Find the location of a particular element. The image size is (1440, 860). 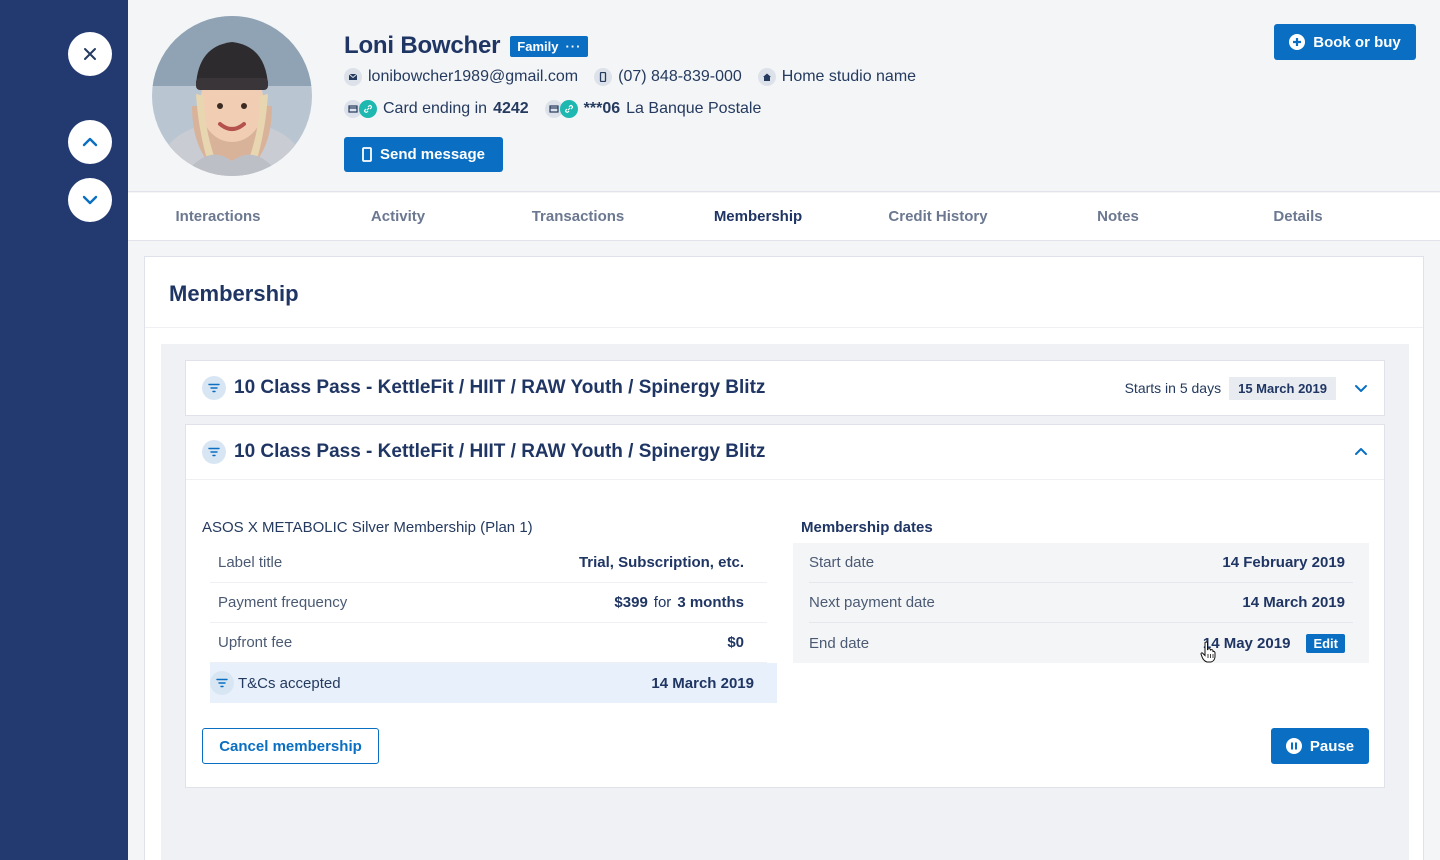

payment-for-text: for is located at coordinates (662, 602).